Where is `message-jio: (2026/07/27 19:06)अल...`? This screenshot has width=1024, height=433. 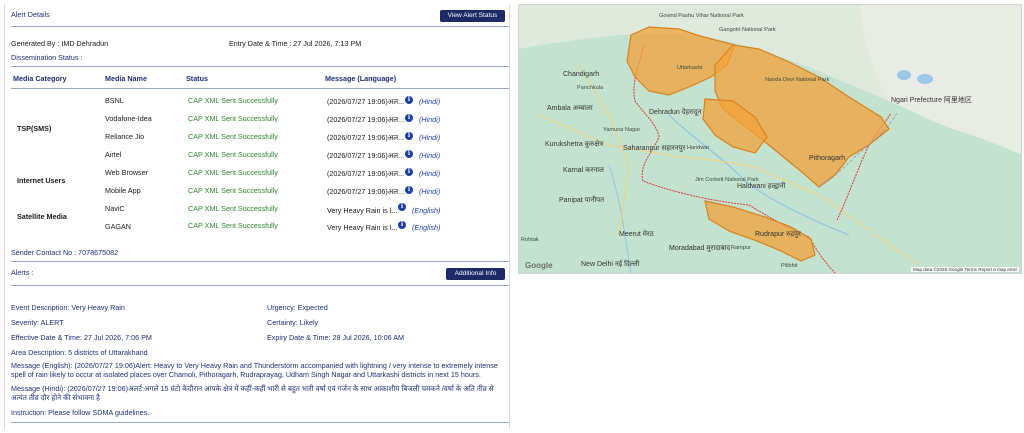 message-jio: (2026/07/27 19:06)अल... is located at coordinates (366, 137).